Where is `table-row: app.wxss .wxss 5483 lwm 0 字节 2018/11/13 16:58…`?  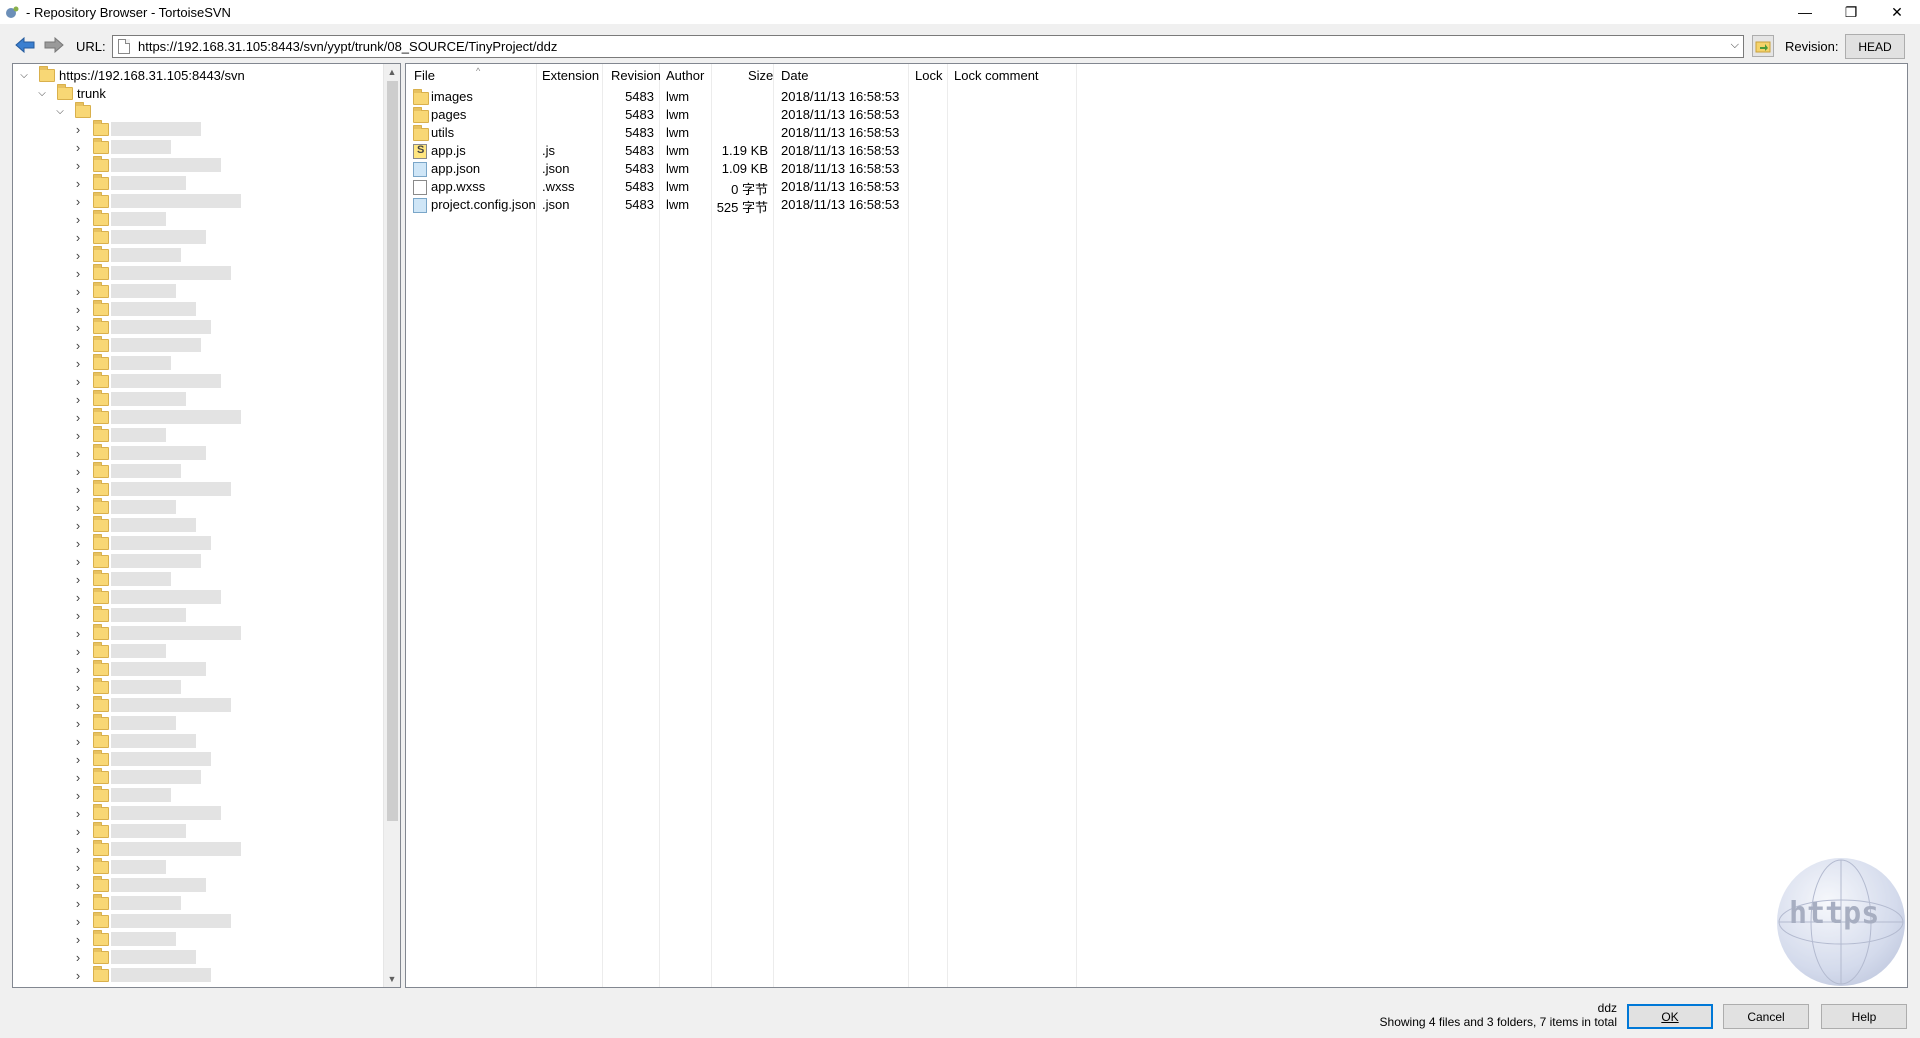 table-row: app.wxss .wxss 5483 lwm 0 字节 2018/11/13 16:58… is located at coordinates (741, 187).